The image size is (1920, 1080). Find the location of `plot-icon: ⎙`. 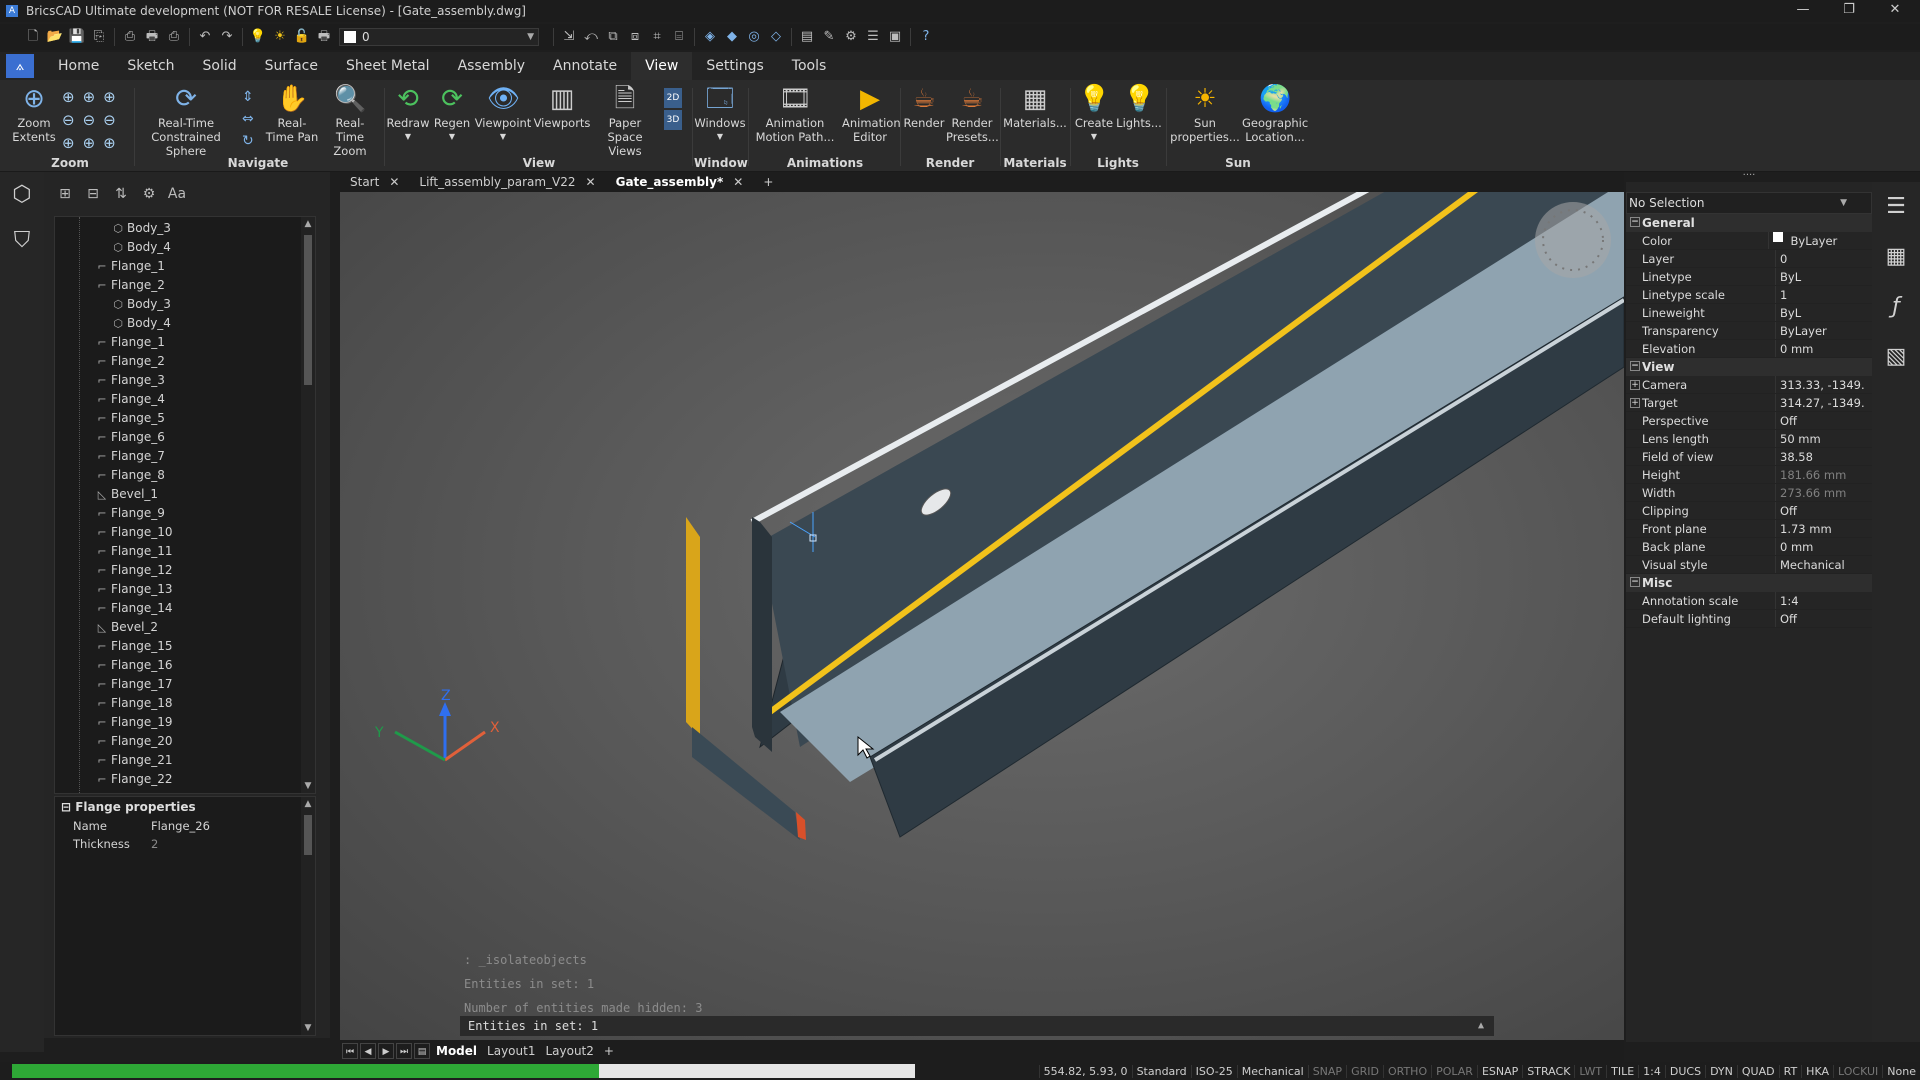

plot-icon: ⎙ is located at coordinates (174, 37).